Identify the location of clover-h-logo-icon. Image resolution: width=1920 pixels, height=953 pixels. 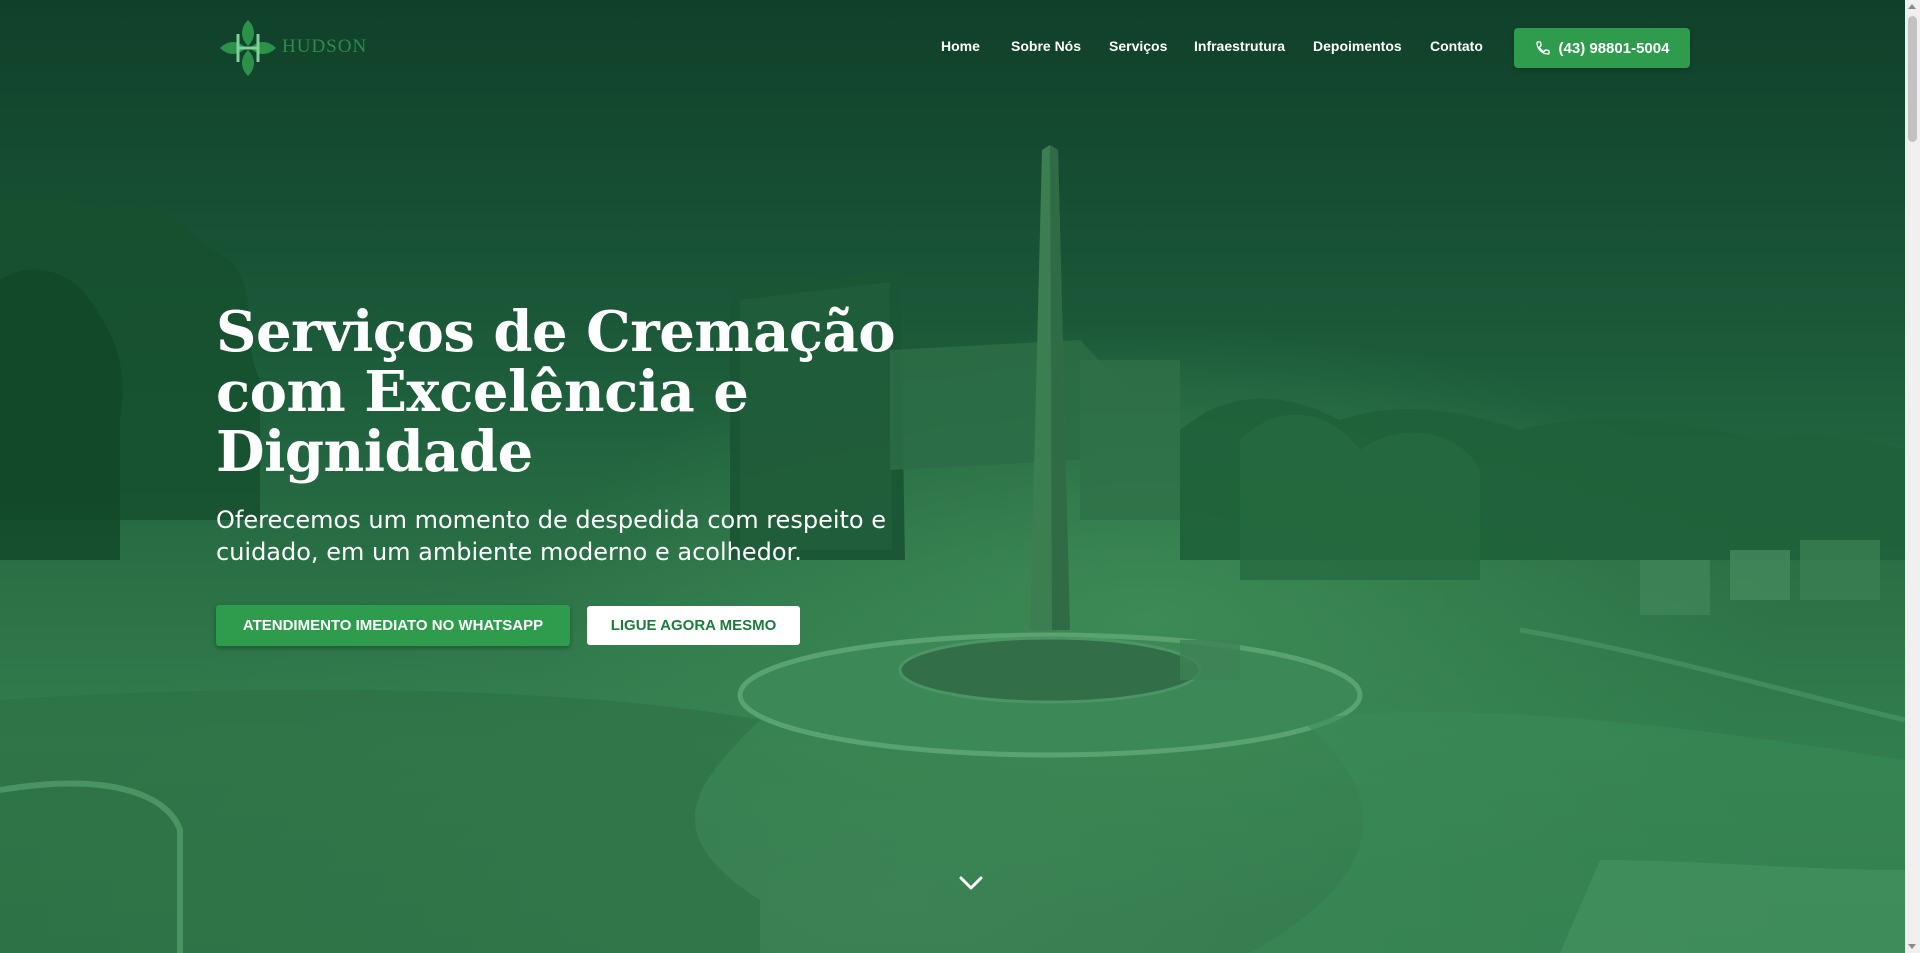
(248, 48).